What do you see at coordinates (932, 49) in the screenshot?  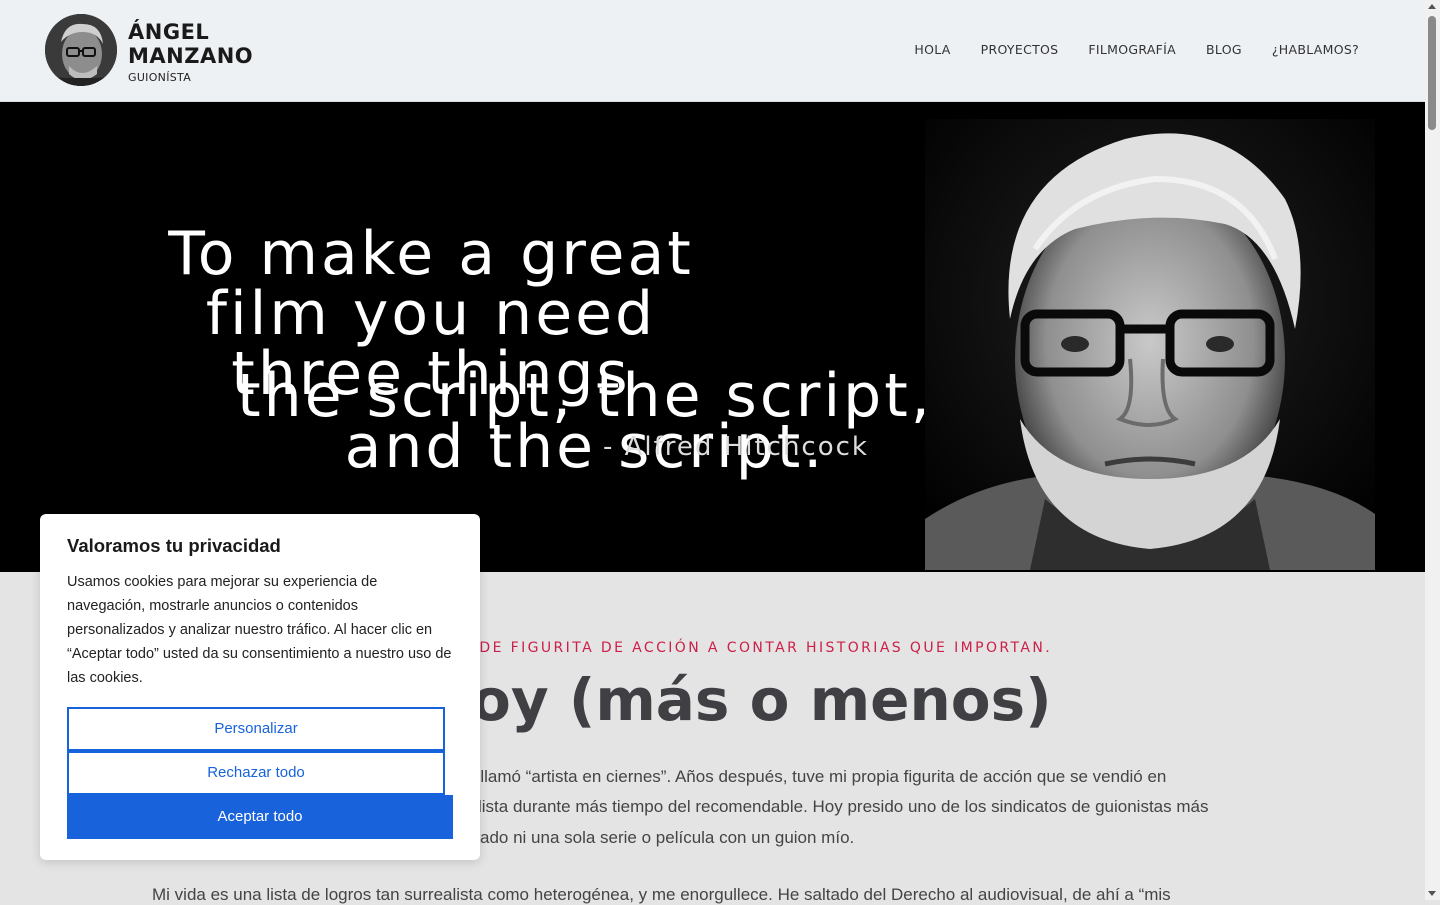 I see `nav-item-hola: HOLA` at bounding box center [932, 49].